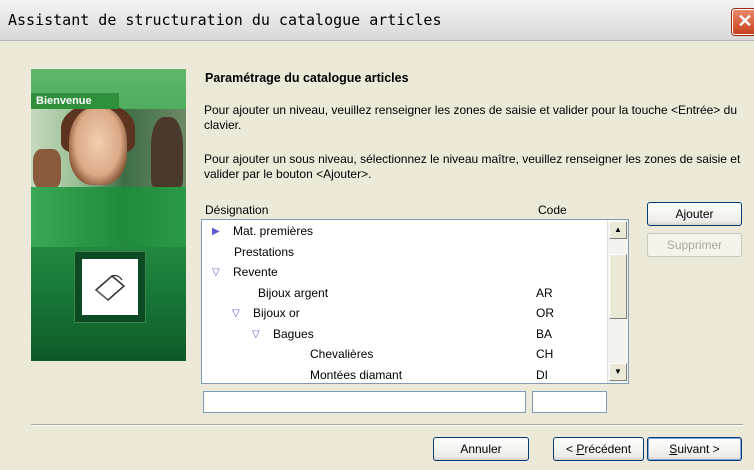 This screenshot has height=470, width=754. I want to click on designation-input, so click(364, 402).